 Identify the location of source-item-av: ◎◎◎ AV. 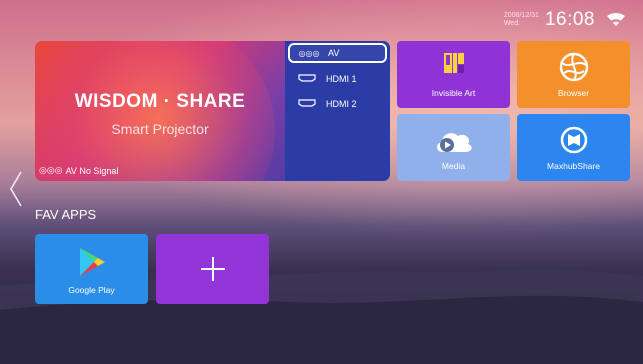
(337, 53).